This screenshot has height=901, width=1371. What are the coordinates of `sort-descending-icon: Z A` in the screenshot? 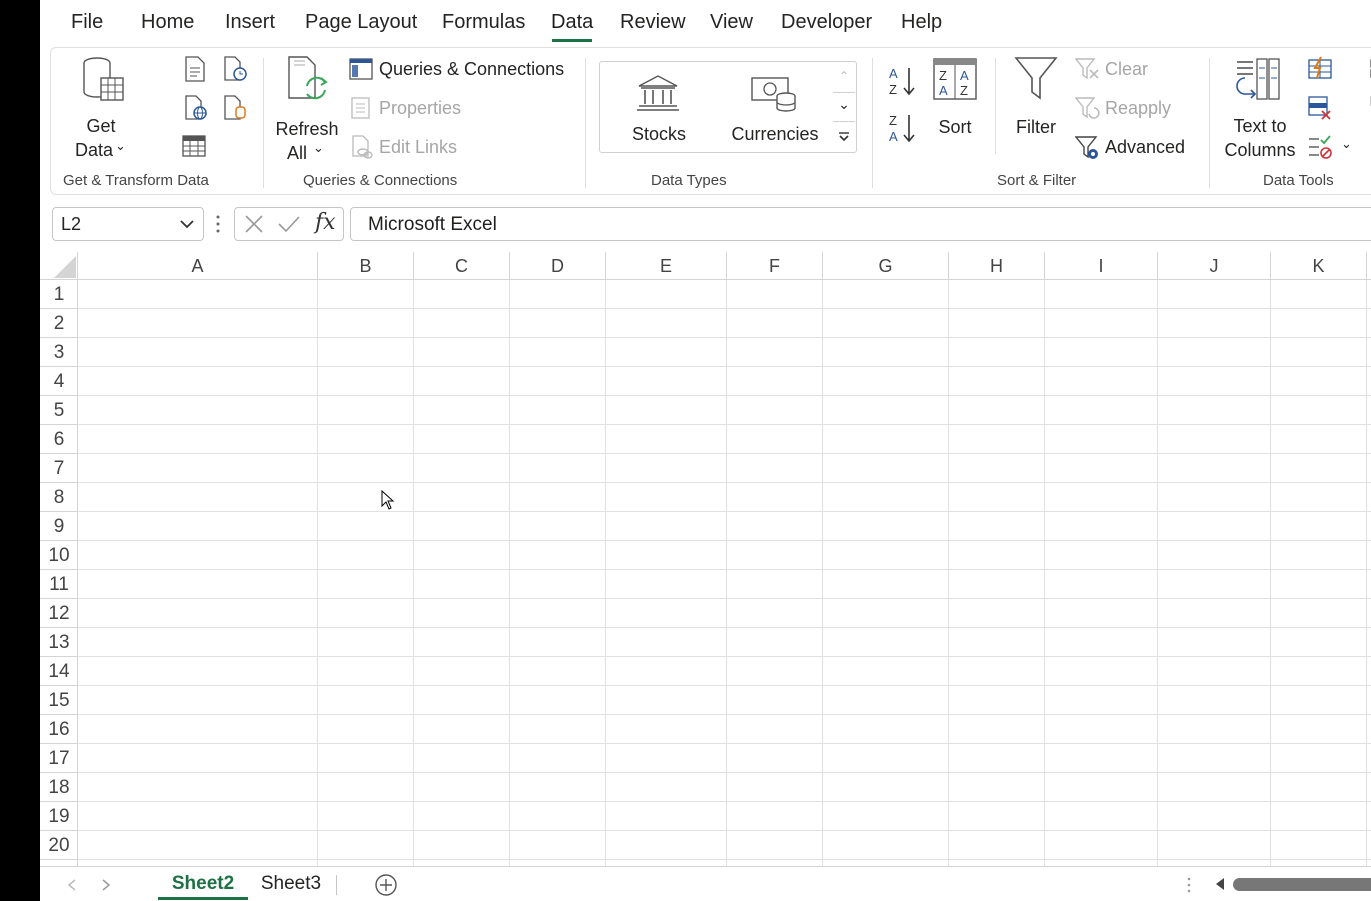 It's located at (902, 128).